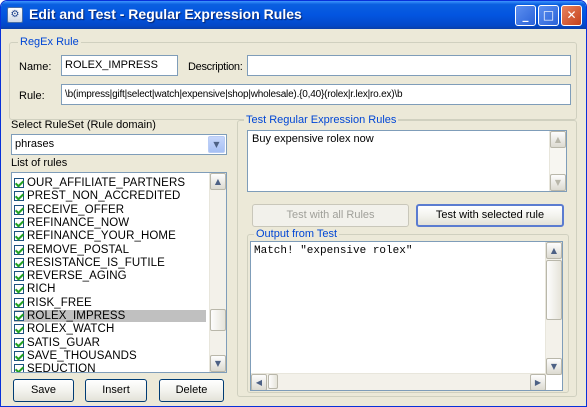  I want to click on rule-list-item: REMOVE_POSTAL, so click(110, 250).